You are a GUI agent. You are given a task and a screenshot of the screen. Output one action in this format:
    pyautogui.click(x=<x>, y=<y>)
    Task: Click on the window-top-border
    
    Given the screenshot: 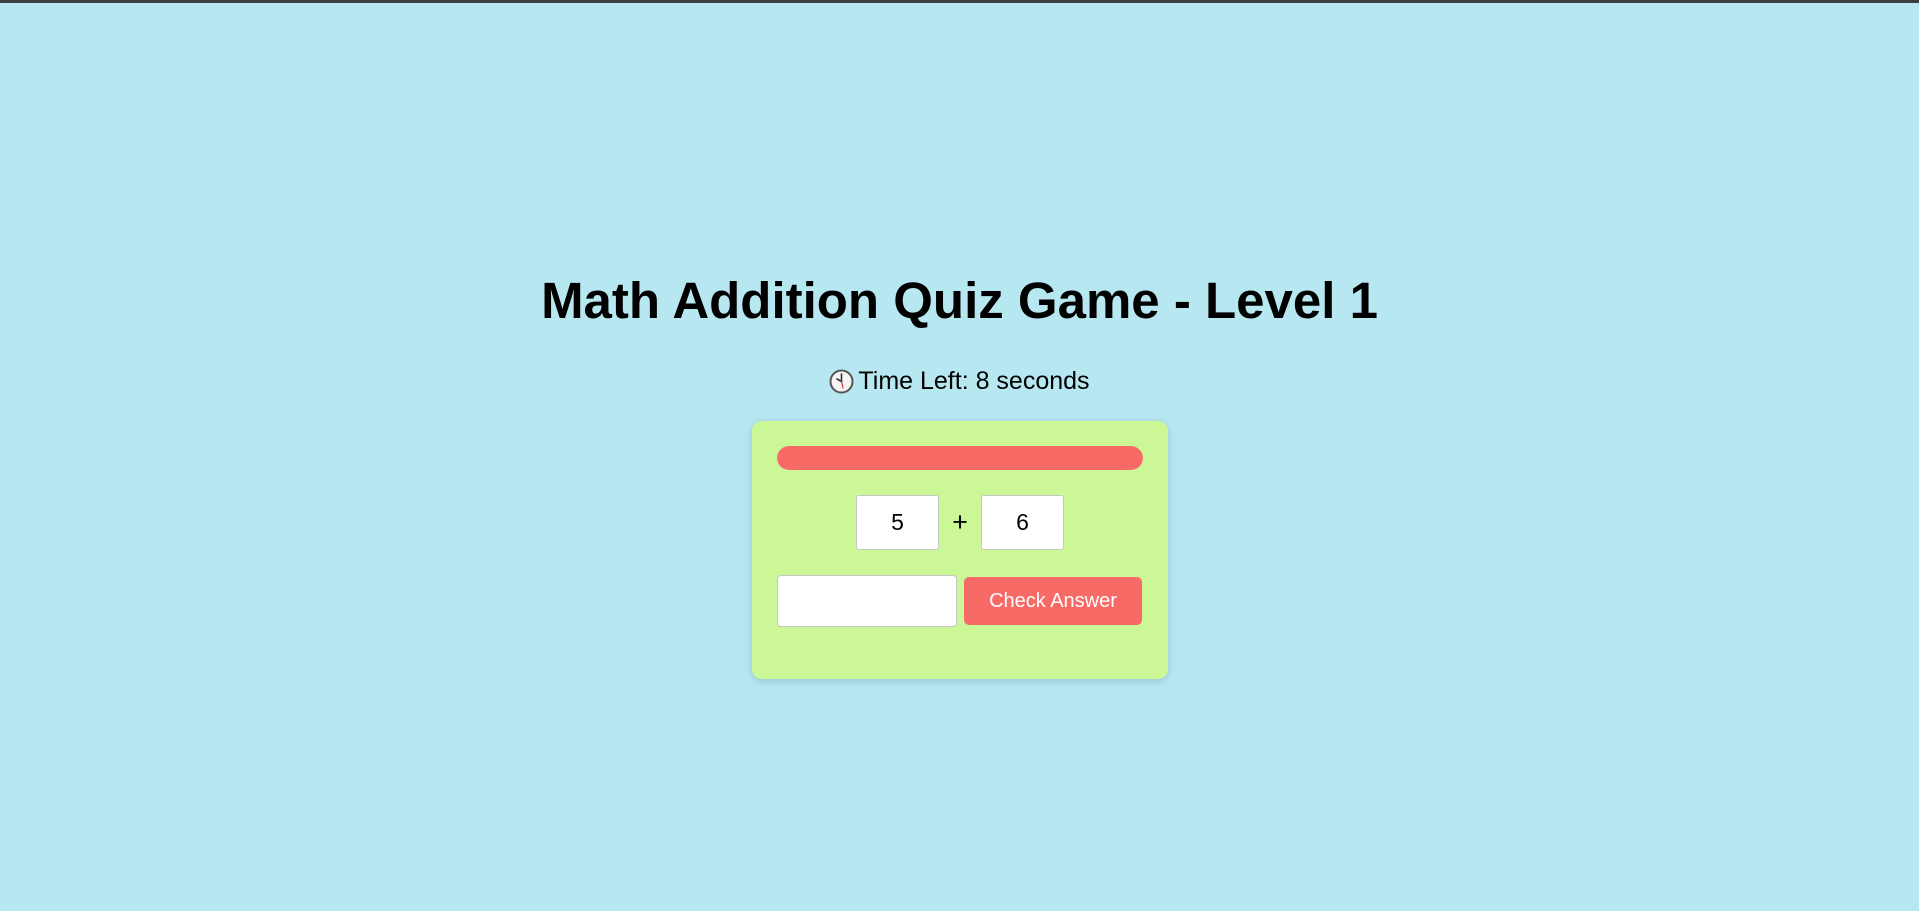 What is the action you would take?
    pyautogui.click(x=959, y=1)
    